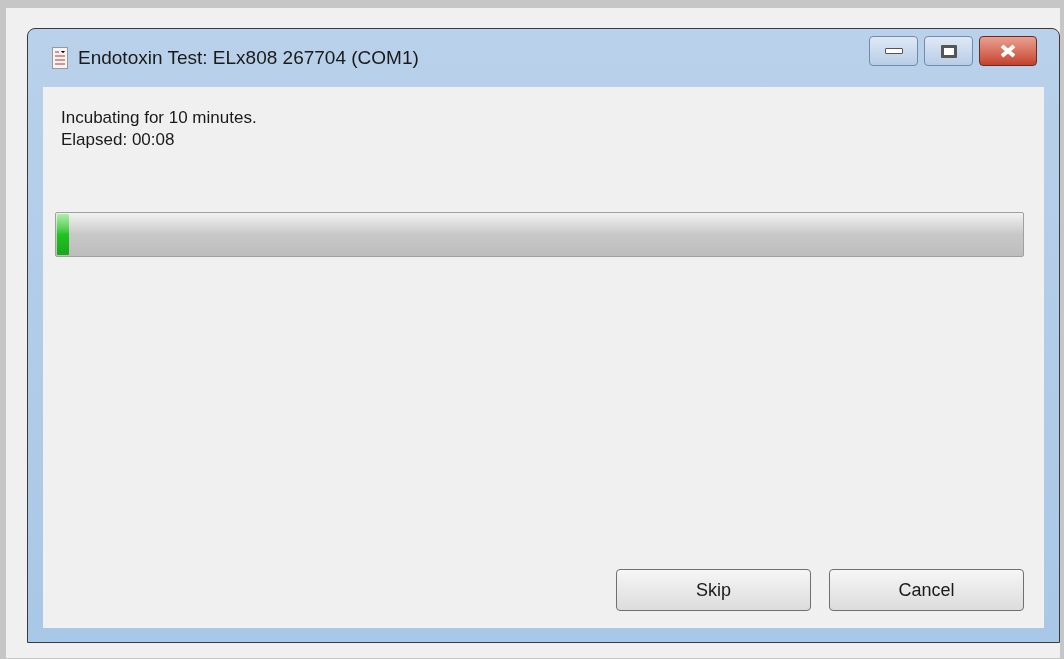  I want to click on close-button, so click(1008, 51).